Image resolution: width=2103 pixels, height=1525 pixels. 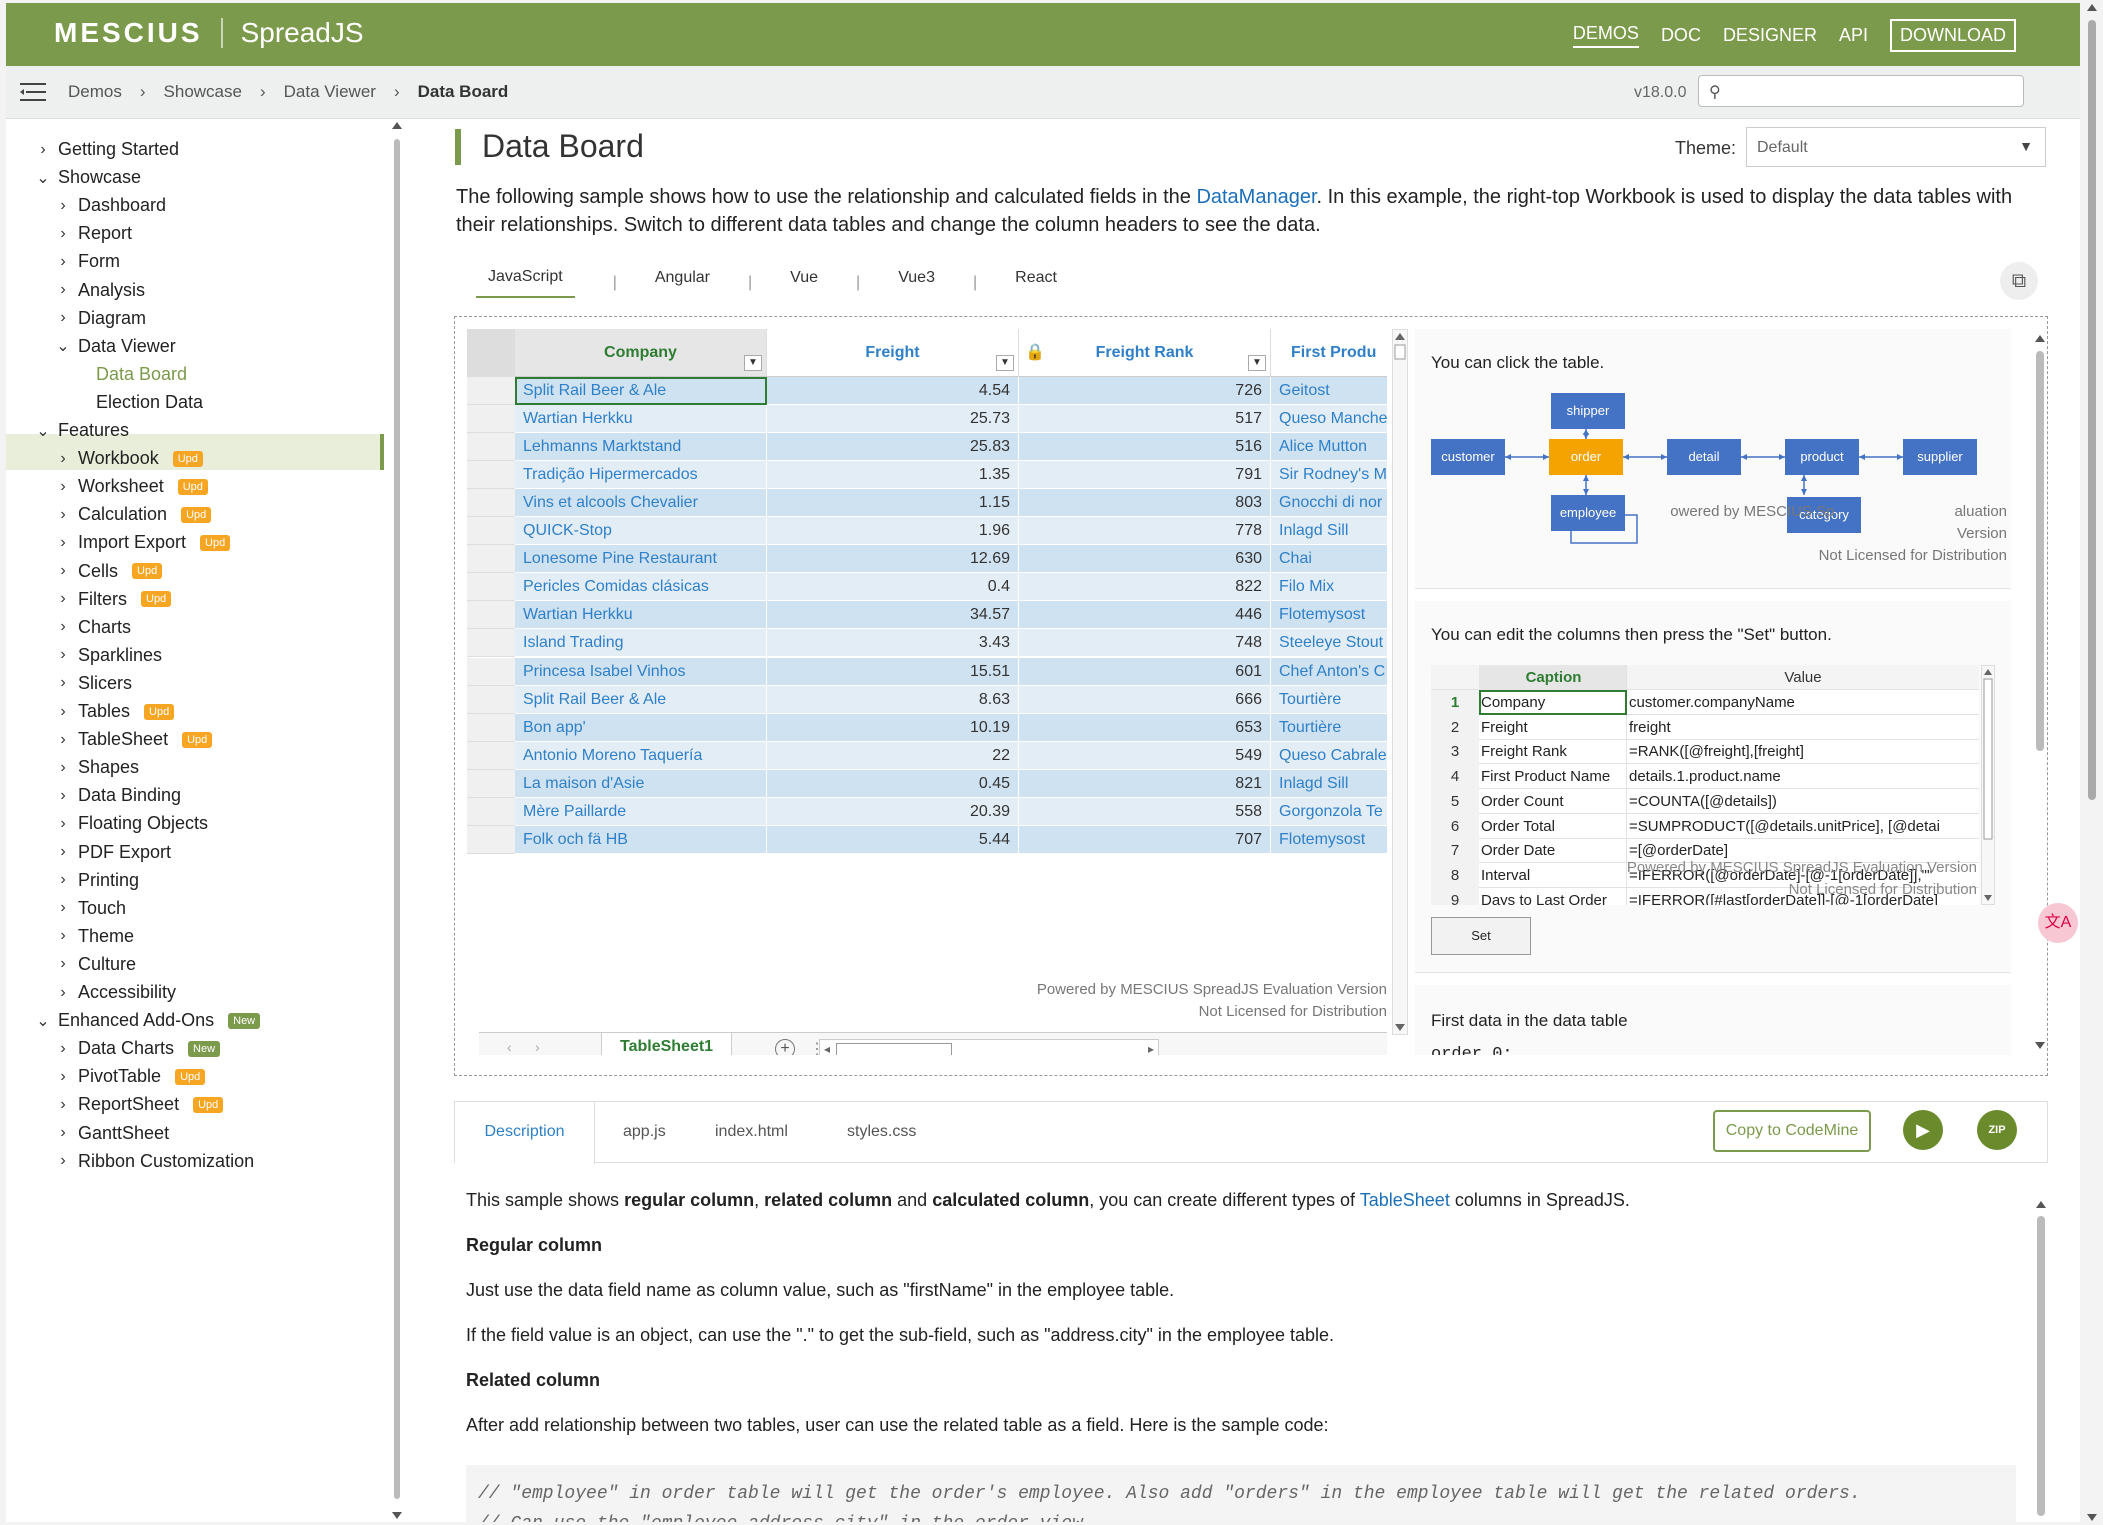 I want to click on table-cell: Chef Anton's C, so click(x=1329, y=671).